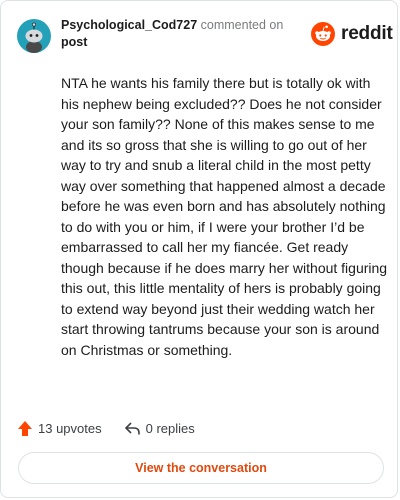 The image size is (400, 500). I want to click on user-avatar, so click(34, 36).